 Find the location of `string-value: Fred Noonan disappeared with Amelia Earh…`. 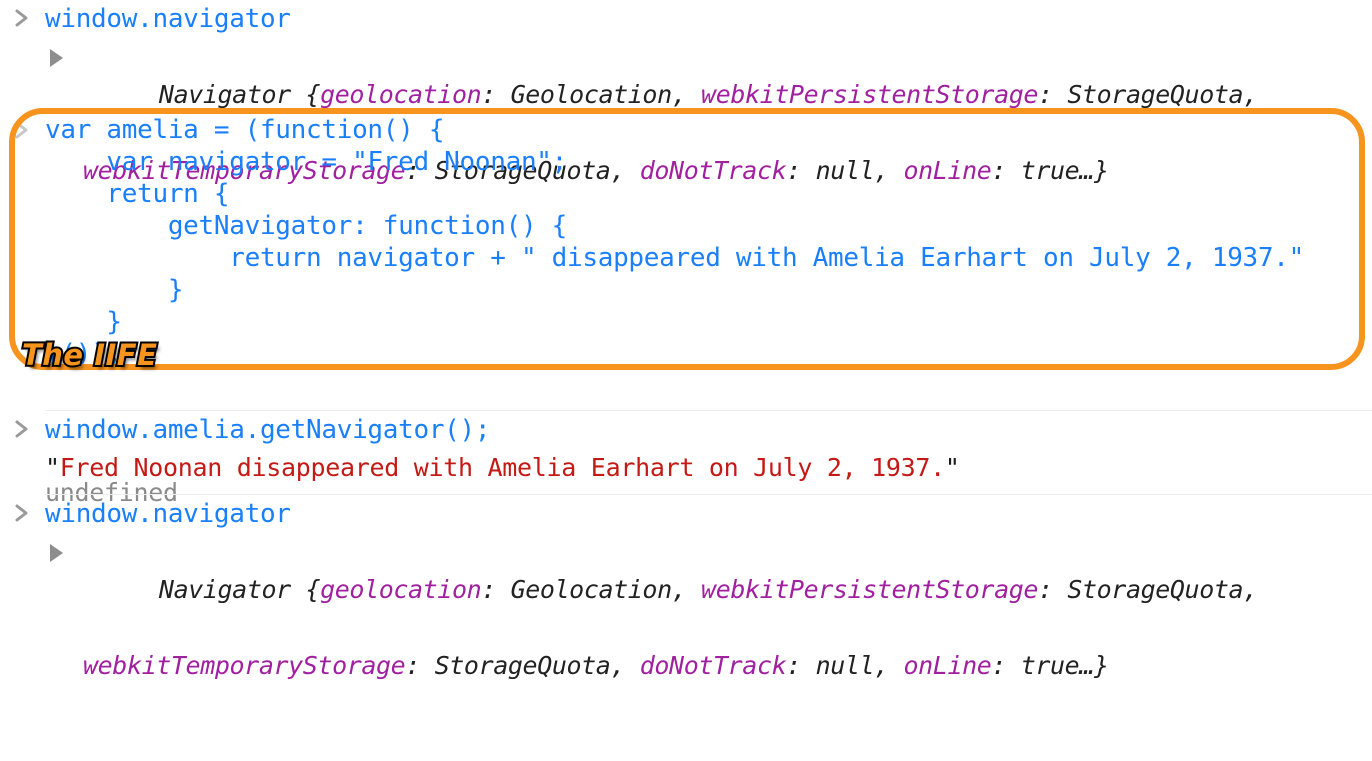

string-value: Fred Noonan disappeared with Amelia Earh… is located at coordinates (502, 467).